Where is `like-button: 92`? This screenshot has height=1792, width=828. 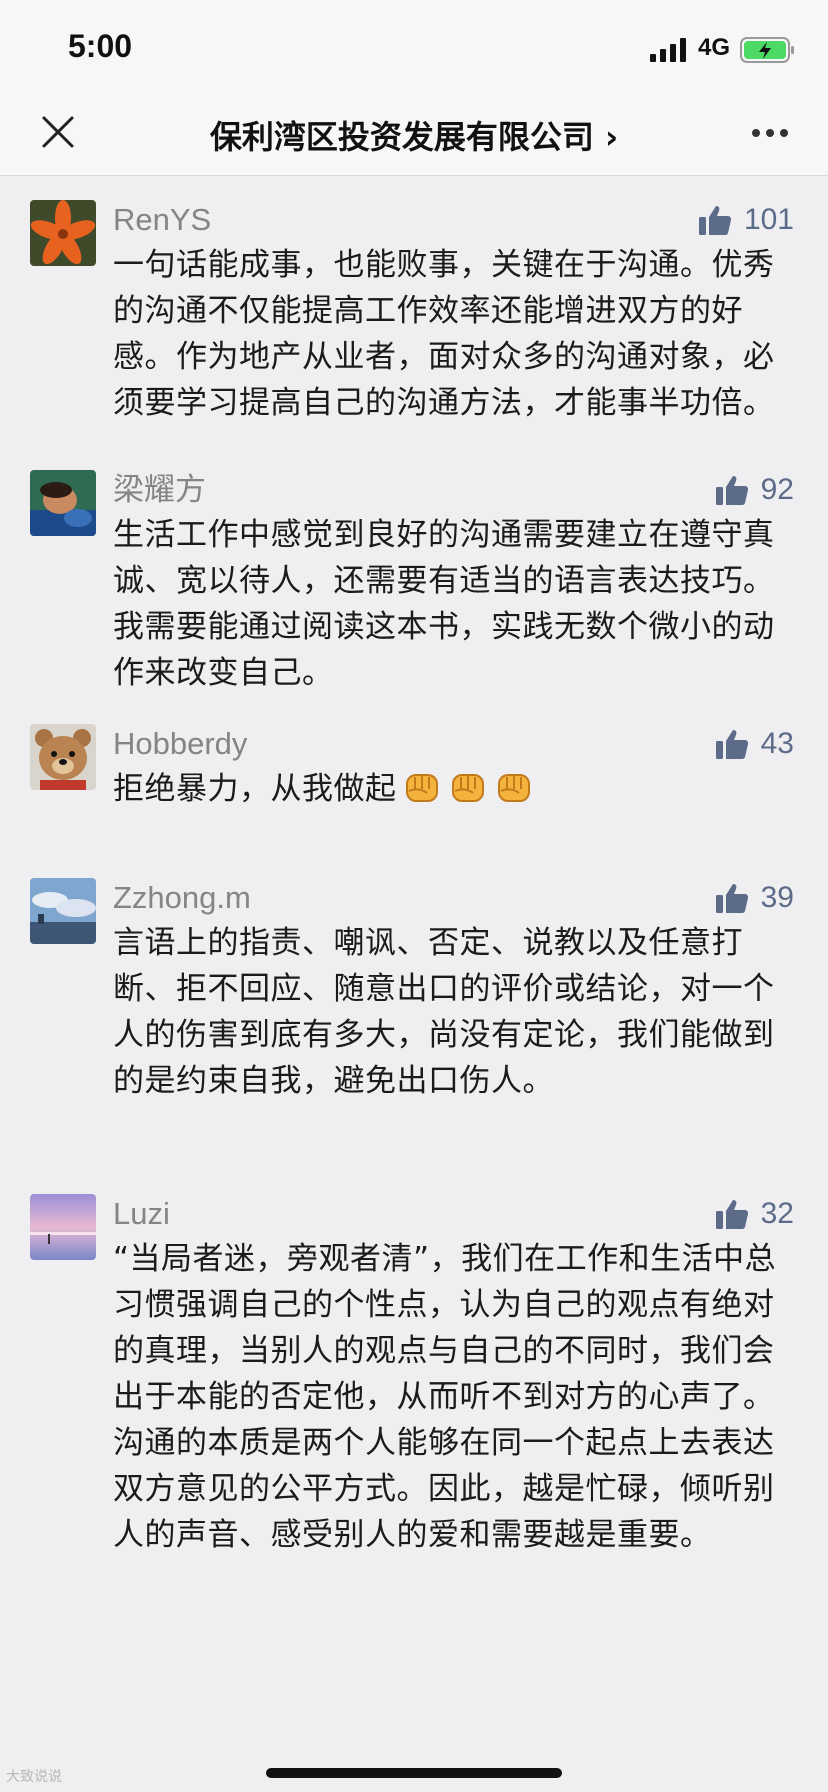
like-button: 92 is located at coordinates (754, 490).